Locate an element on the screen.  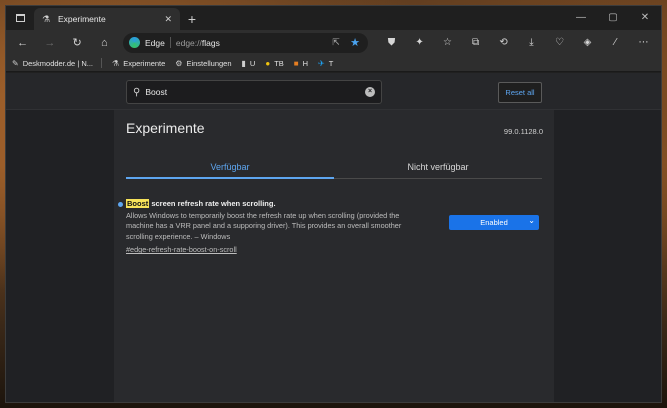
back-button: ← is located at coordinates (22, 43).